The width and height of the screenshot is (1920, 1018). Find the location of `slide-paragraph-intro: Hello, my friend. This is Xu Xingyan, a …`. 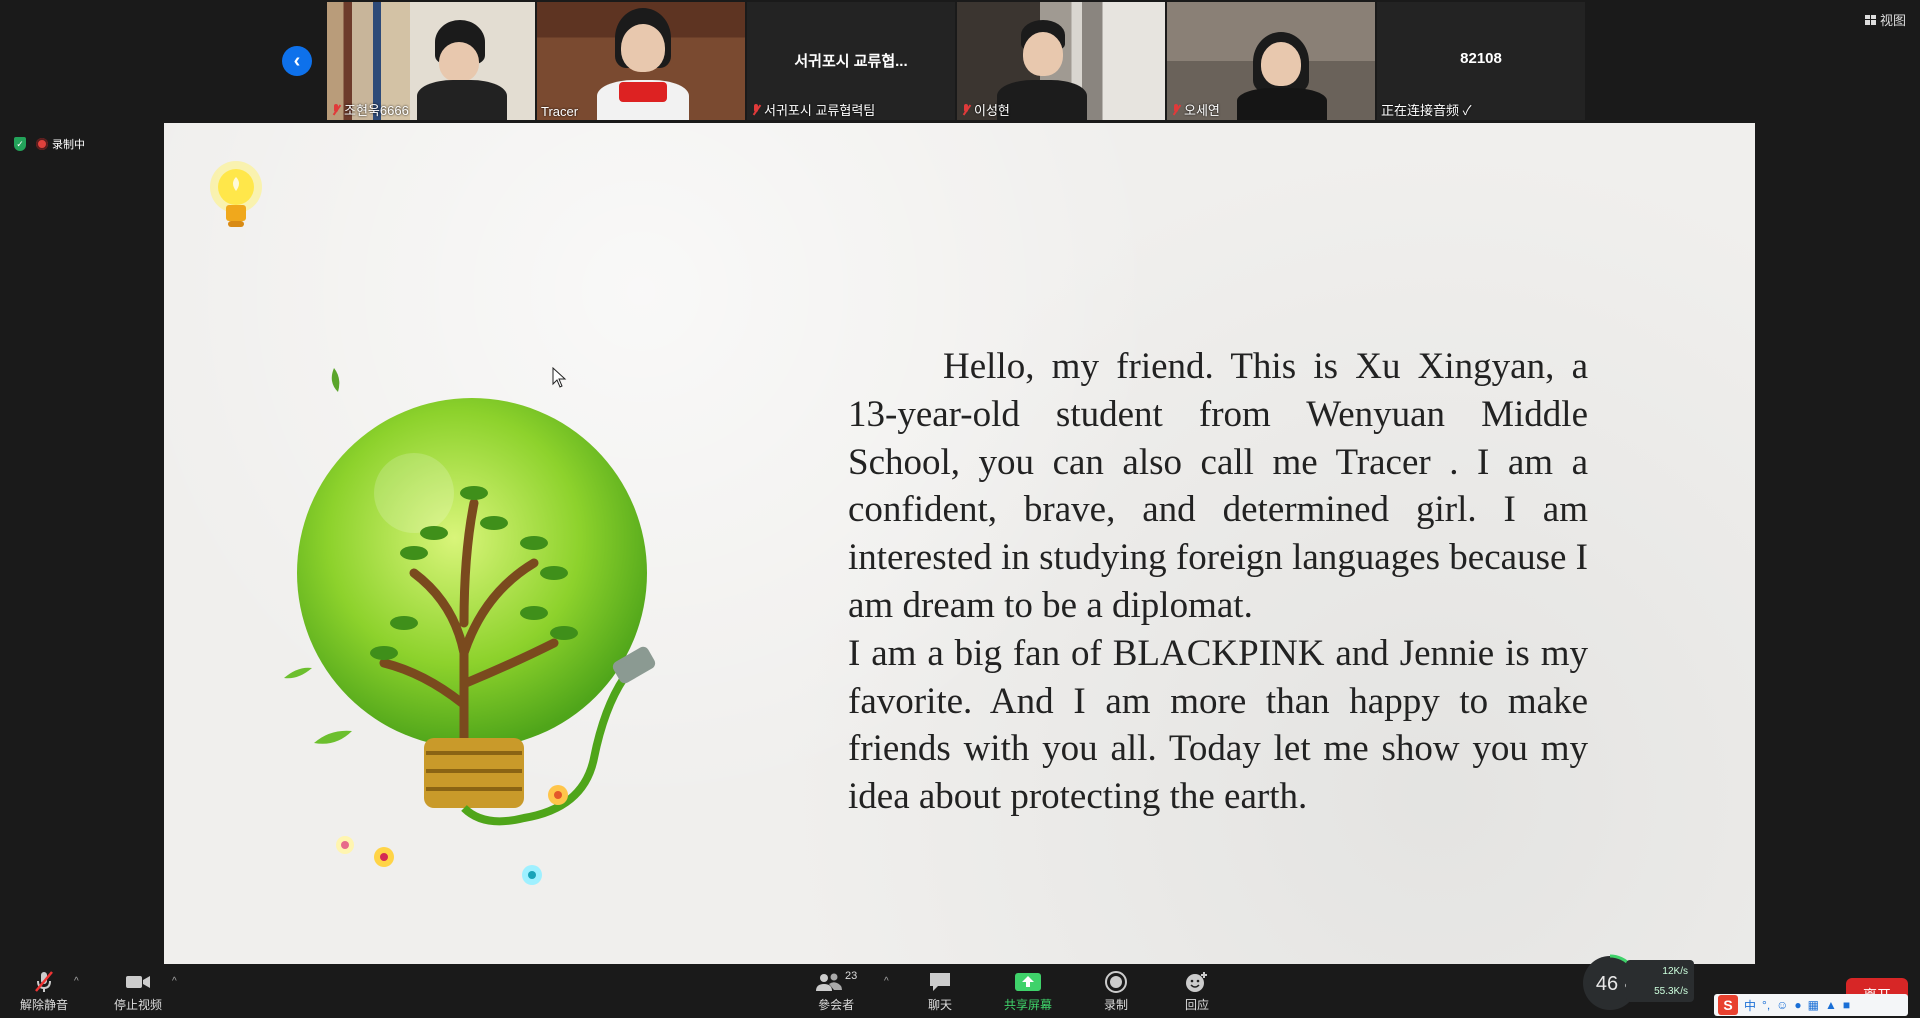

slide-paragraph-intro: Hello, my friend. This is Xu Xingyan, a … is located at coordinates (1218, 486).